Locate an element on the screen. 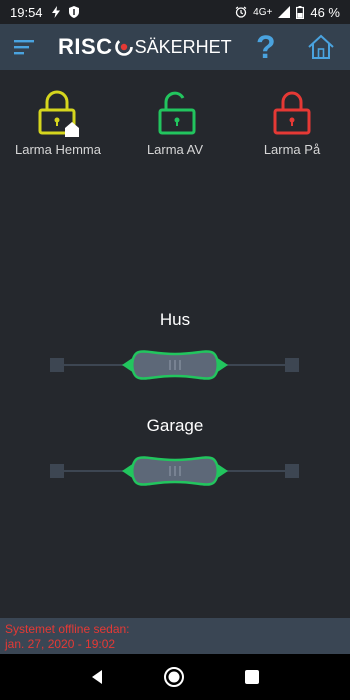  home-nav-icon is located at coordinates (174, 677).